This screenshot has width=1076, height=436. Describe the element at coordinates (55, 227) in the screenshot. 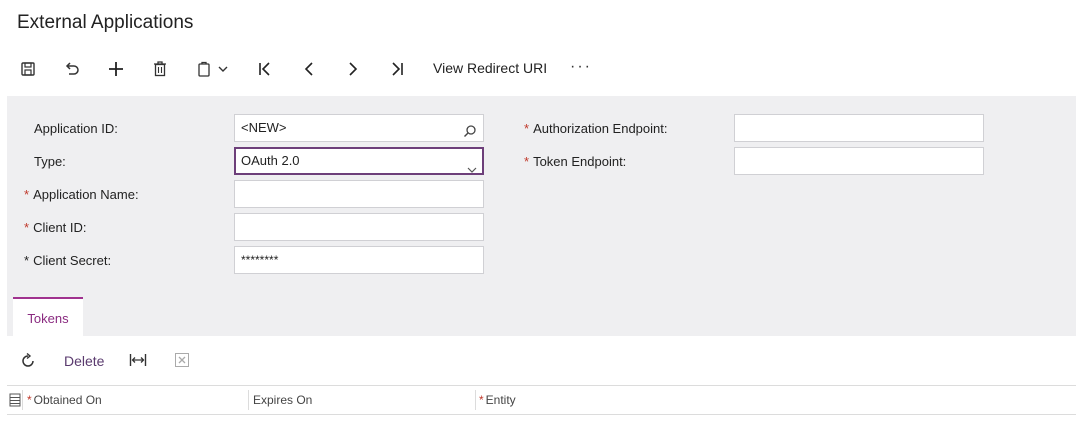

I see `client-id-label: * Client ID:` at that location.